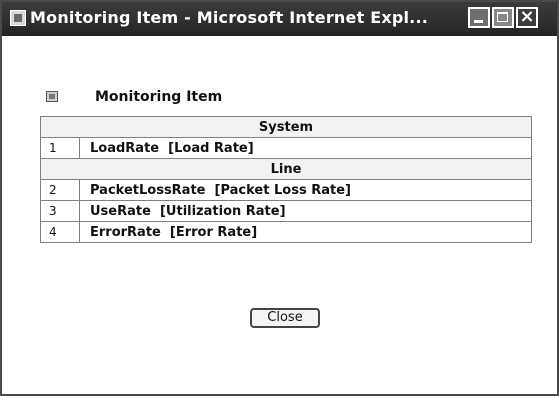 The width and height of the screenshot is (559, 396). Describe the element at coordinates (60, 211) in the screenshot. I see `row-number: 3` at that location.